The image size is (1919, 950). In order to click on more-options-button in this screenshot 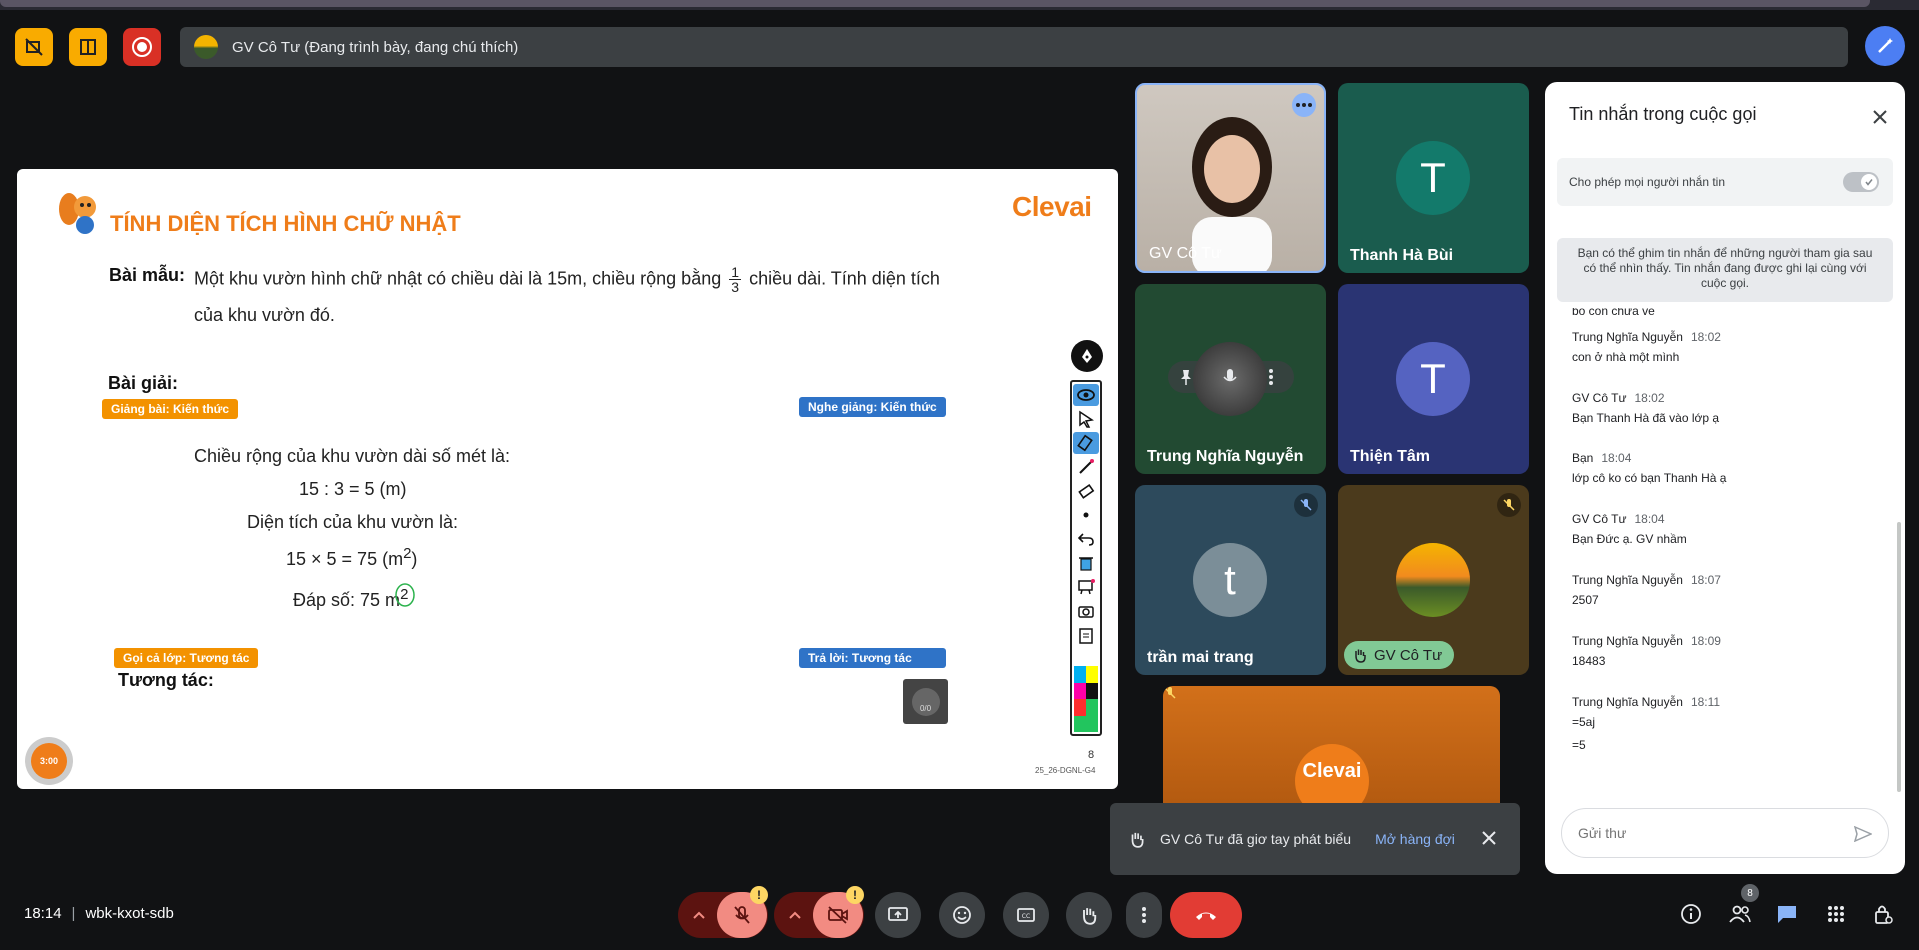, I will do `click(1144, 915)`.